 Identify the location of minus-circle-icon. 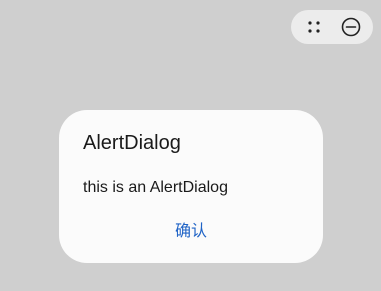
(351, 27).